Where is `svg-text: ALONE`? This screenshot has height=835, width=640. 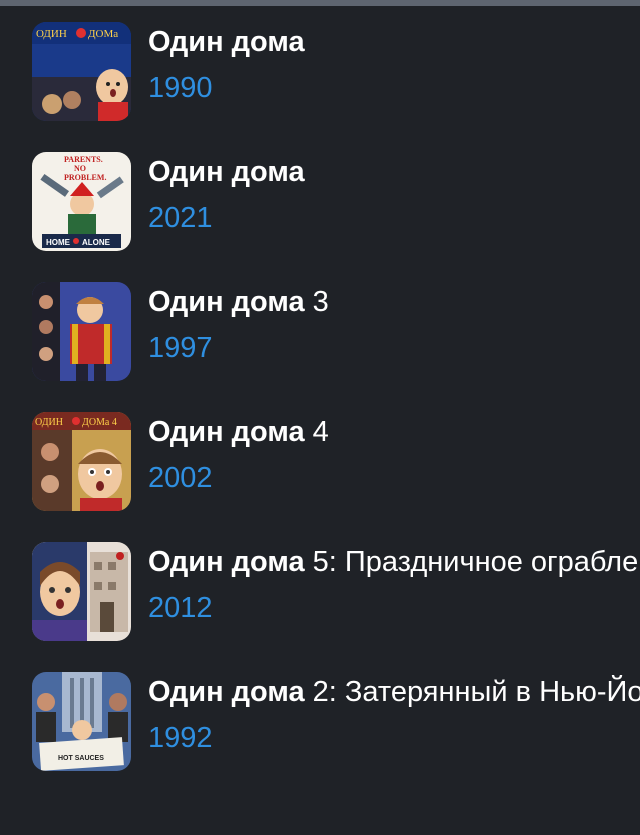
svg-text: ALONE is located at coordinates (96, 242).